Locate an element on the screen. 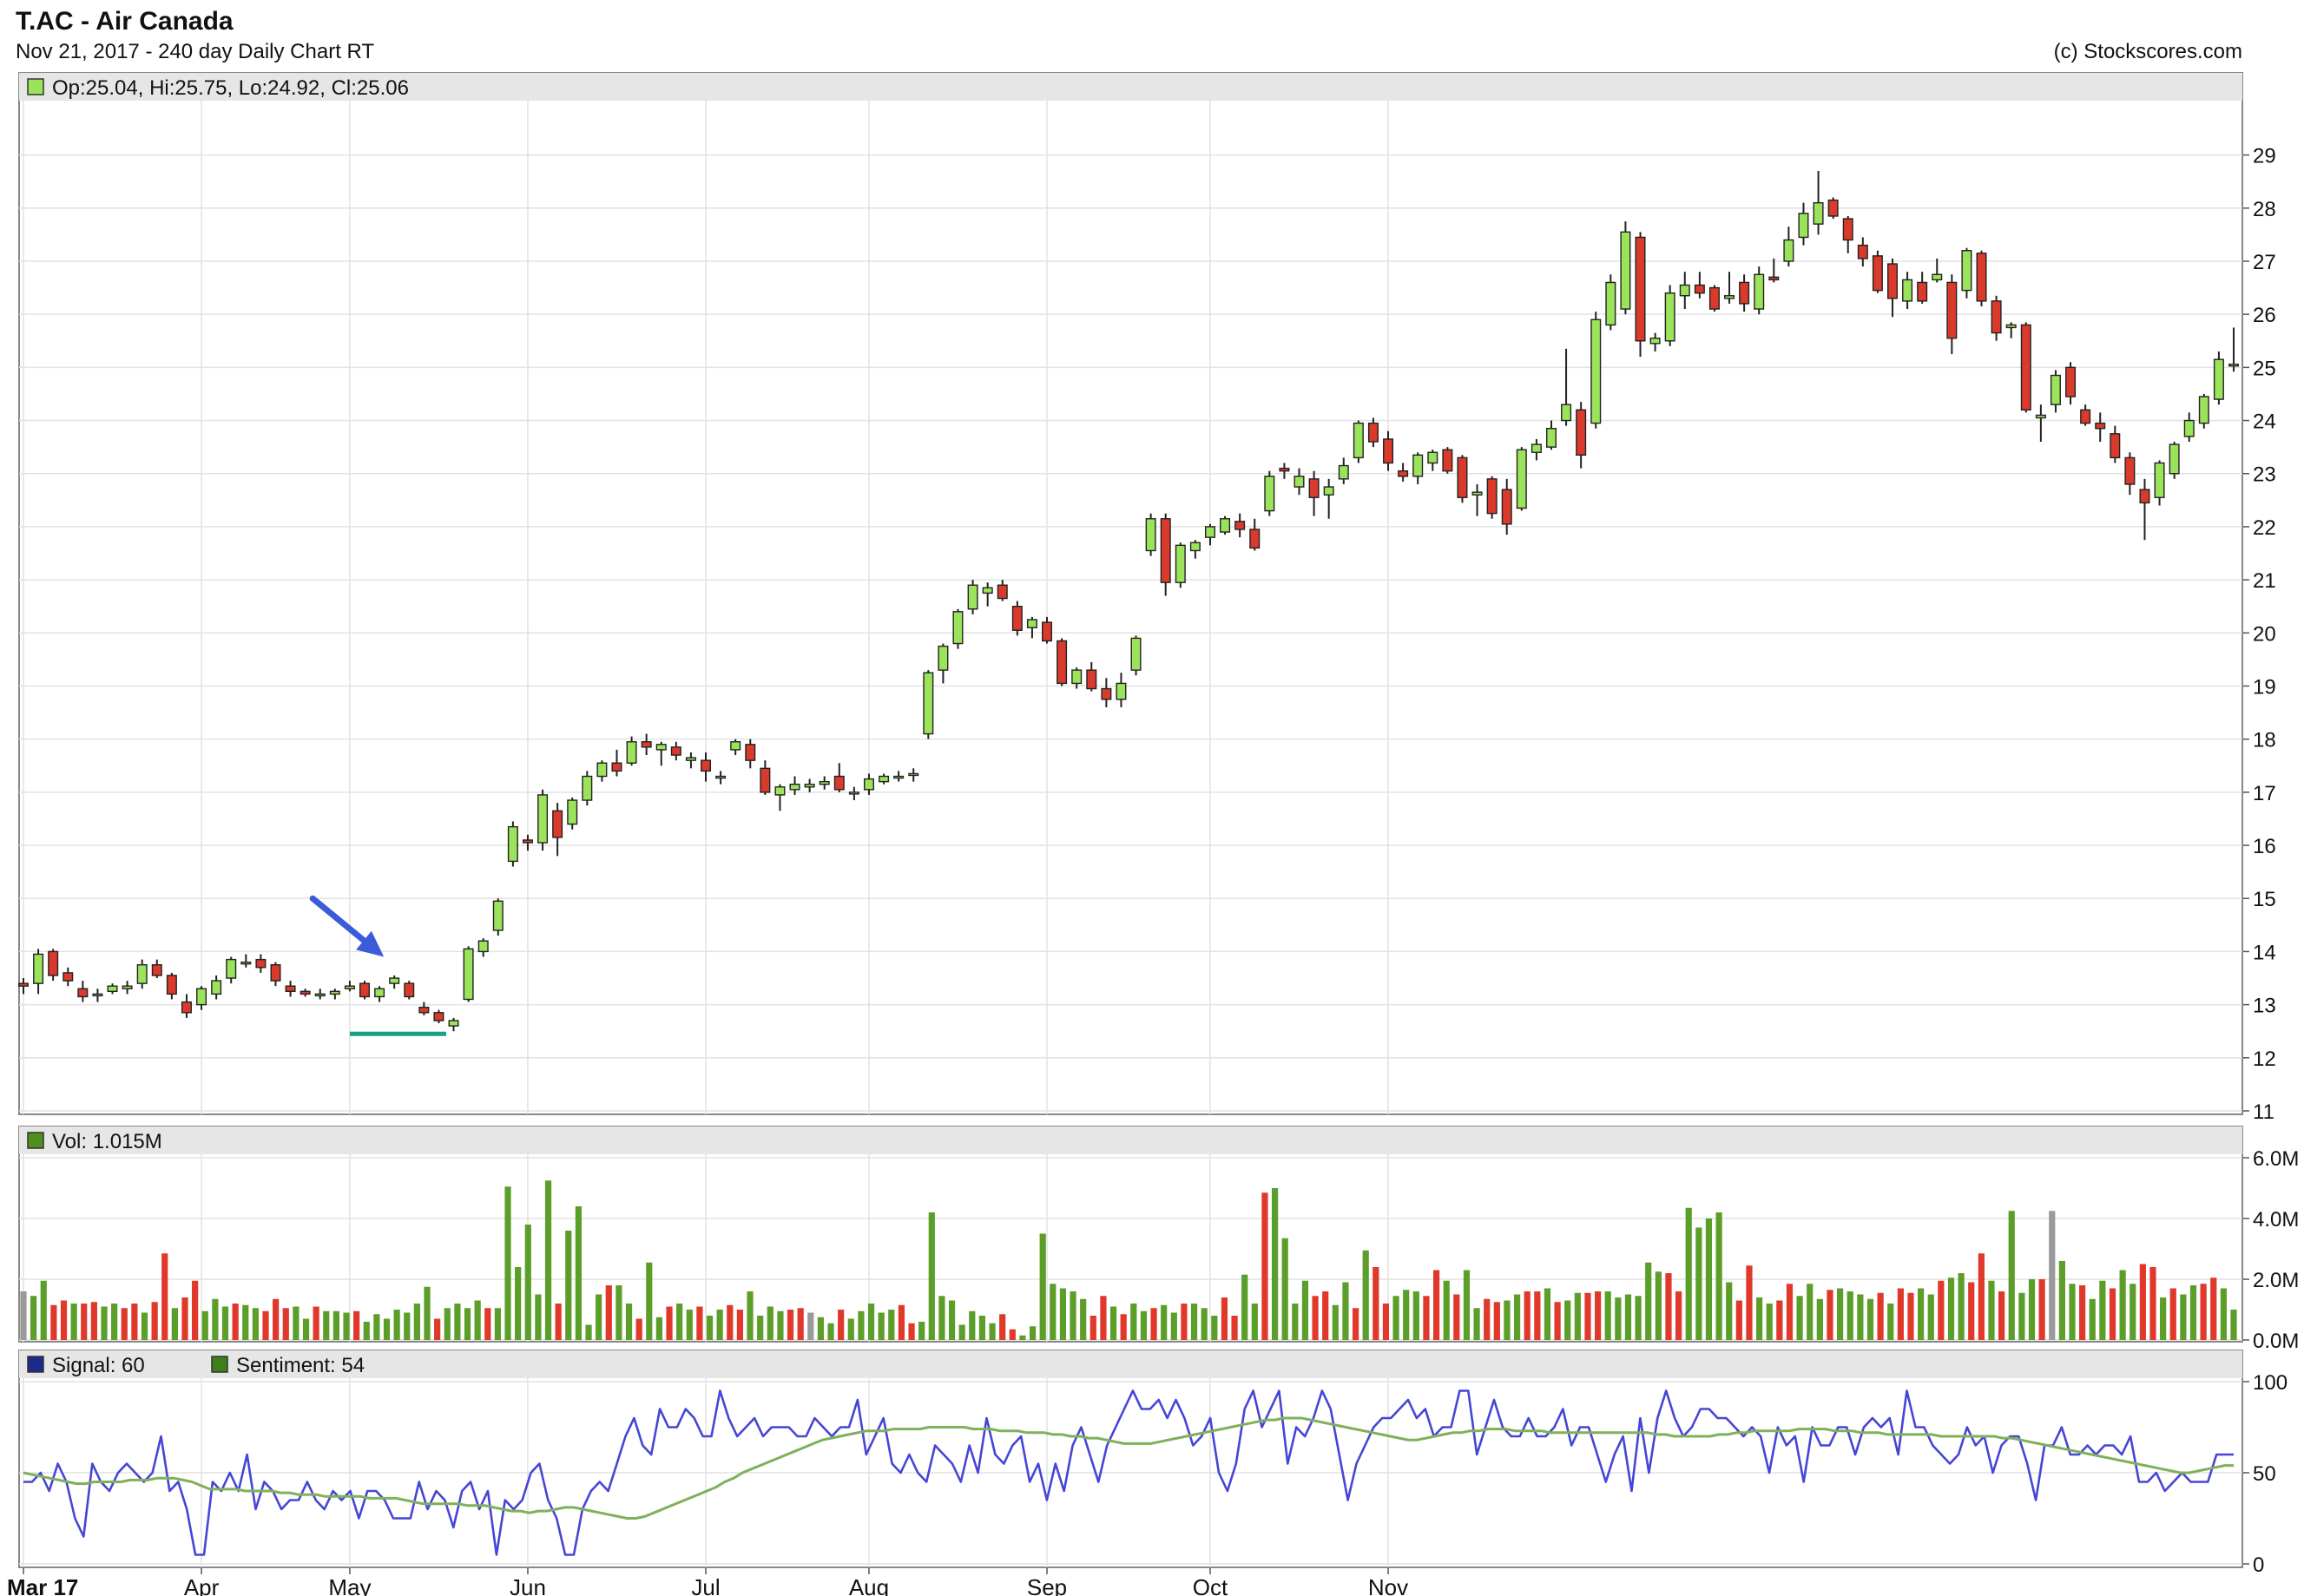 Image resolution: width=2304 pixels, height=1596 pixels. price-legend-swatch is located at coordinates (35, 86).